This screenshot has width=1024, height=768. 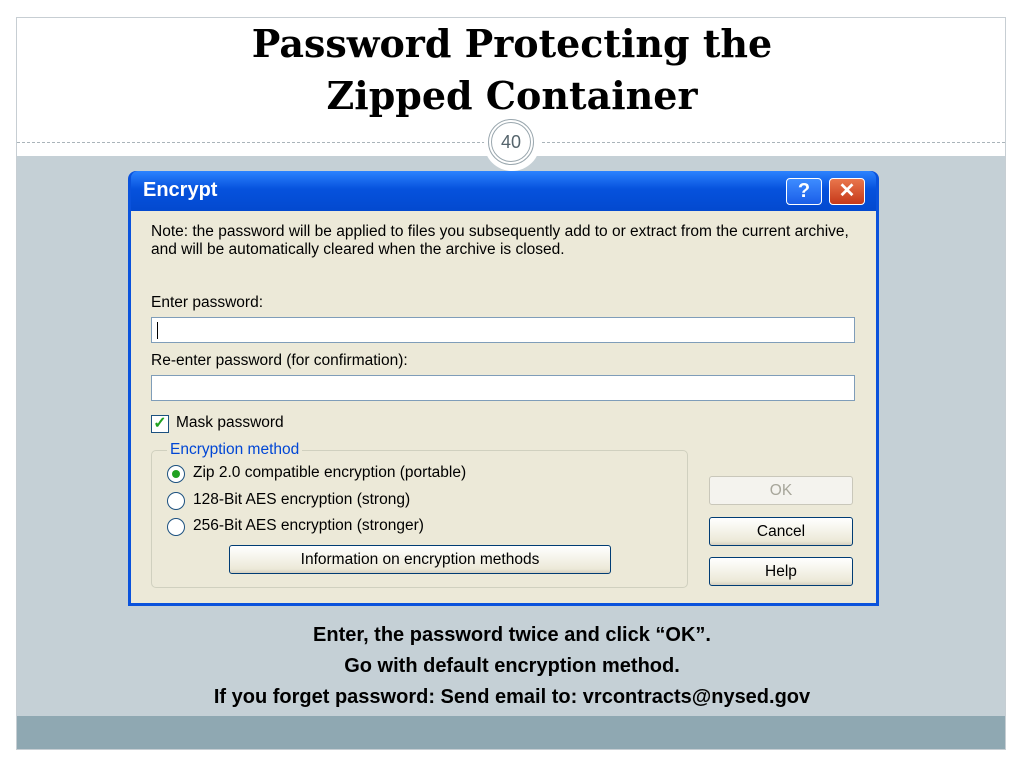 I want to click on text-caret, so click(x=157, y=330).